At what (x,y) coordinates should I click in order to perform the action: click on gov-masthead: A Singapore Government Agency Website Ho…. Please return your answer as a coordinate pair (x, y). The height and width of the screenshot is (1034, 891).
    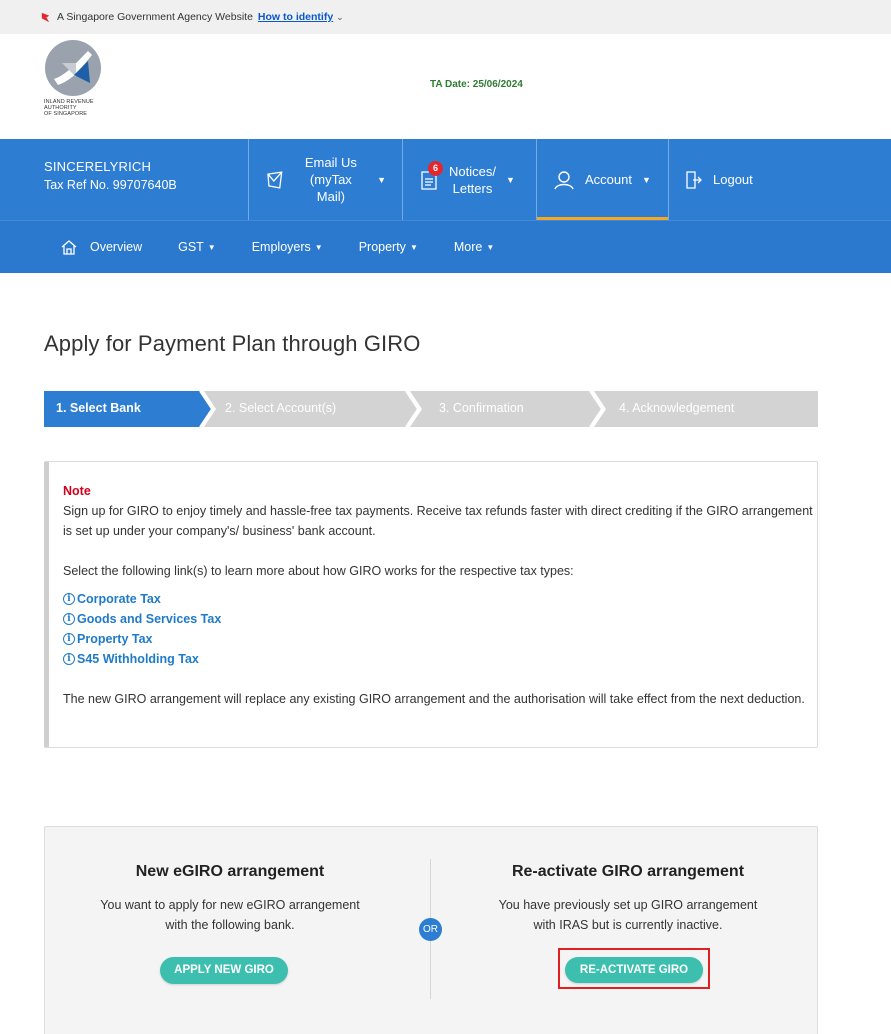
    Looking at the image, I should click on (445, 17).